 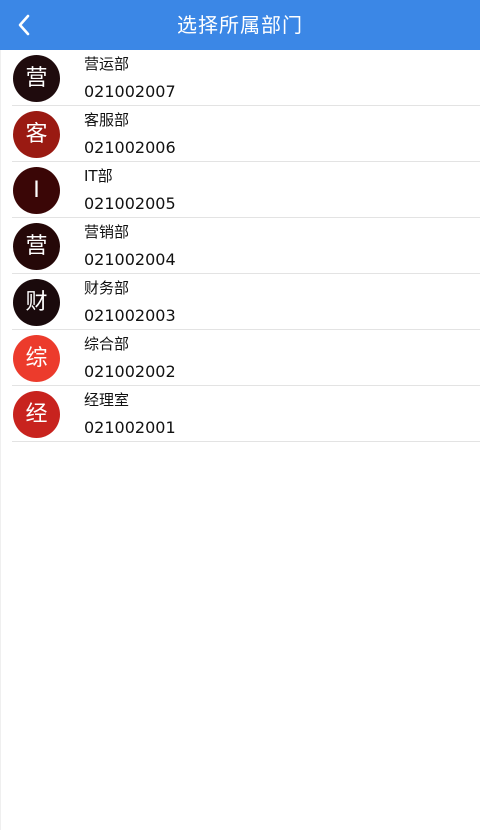 I want to click on department-code: 021002005, so click(x=130, y=203).